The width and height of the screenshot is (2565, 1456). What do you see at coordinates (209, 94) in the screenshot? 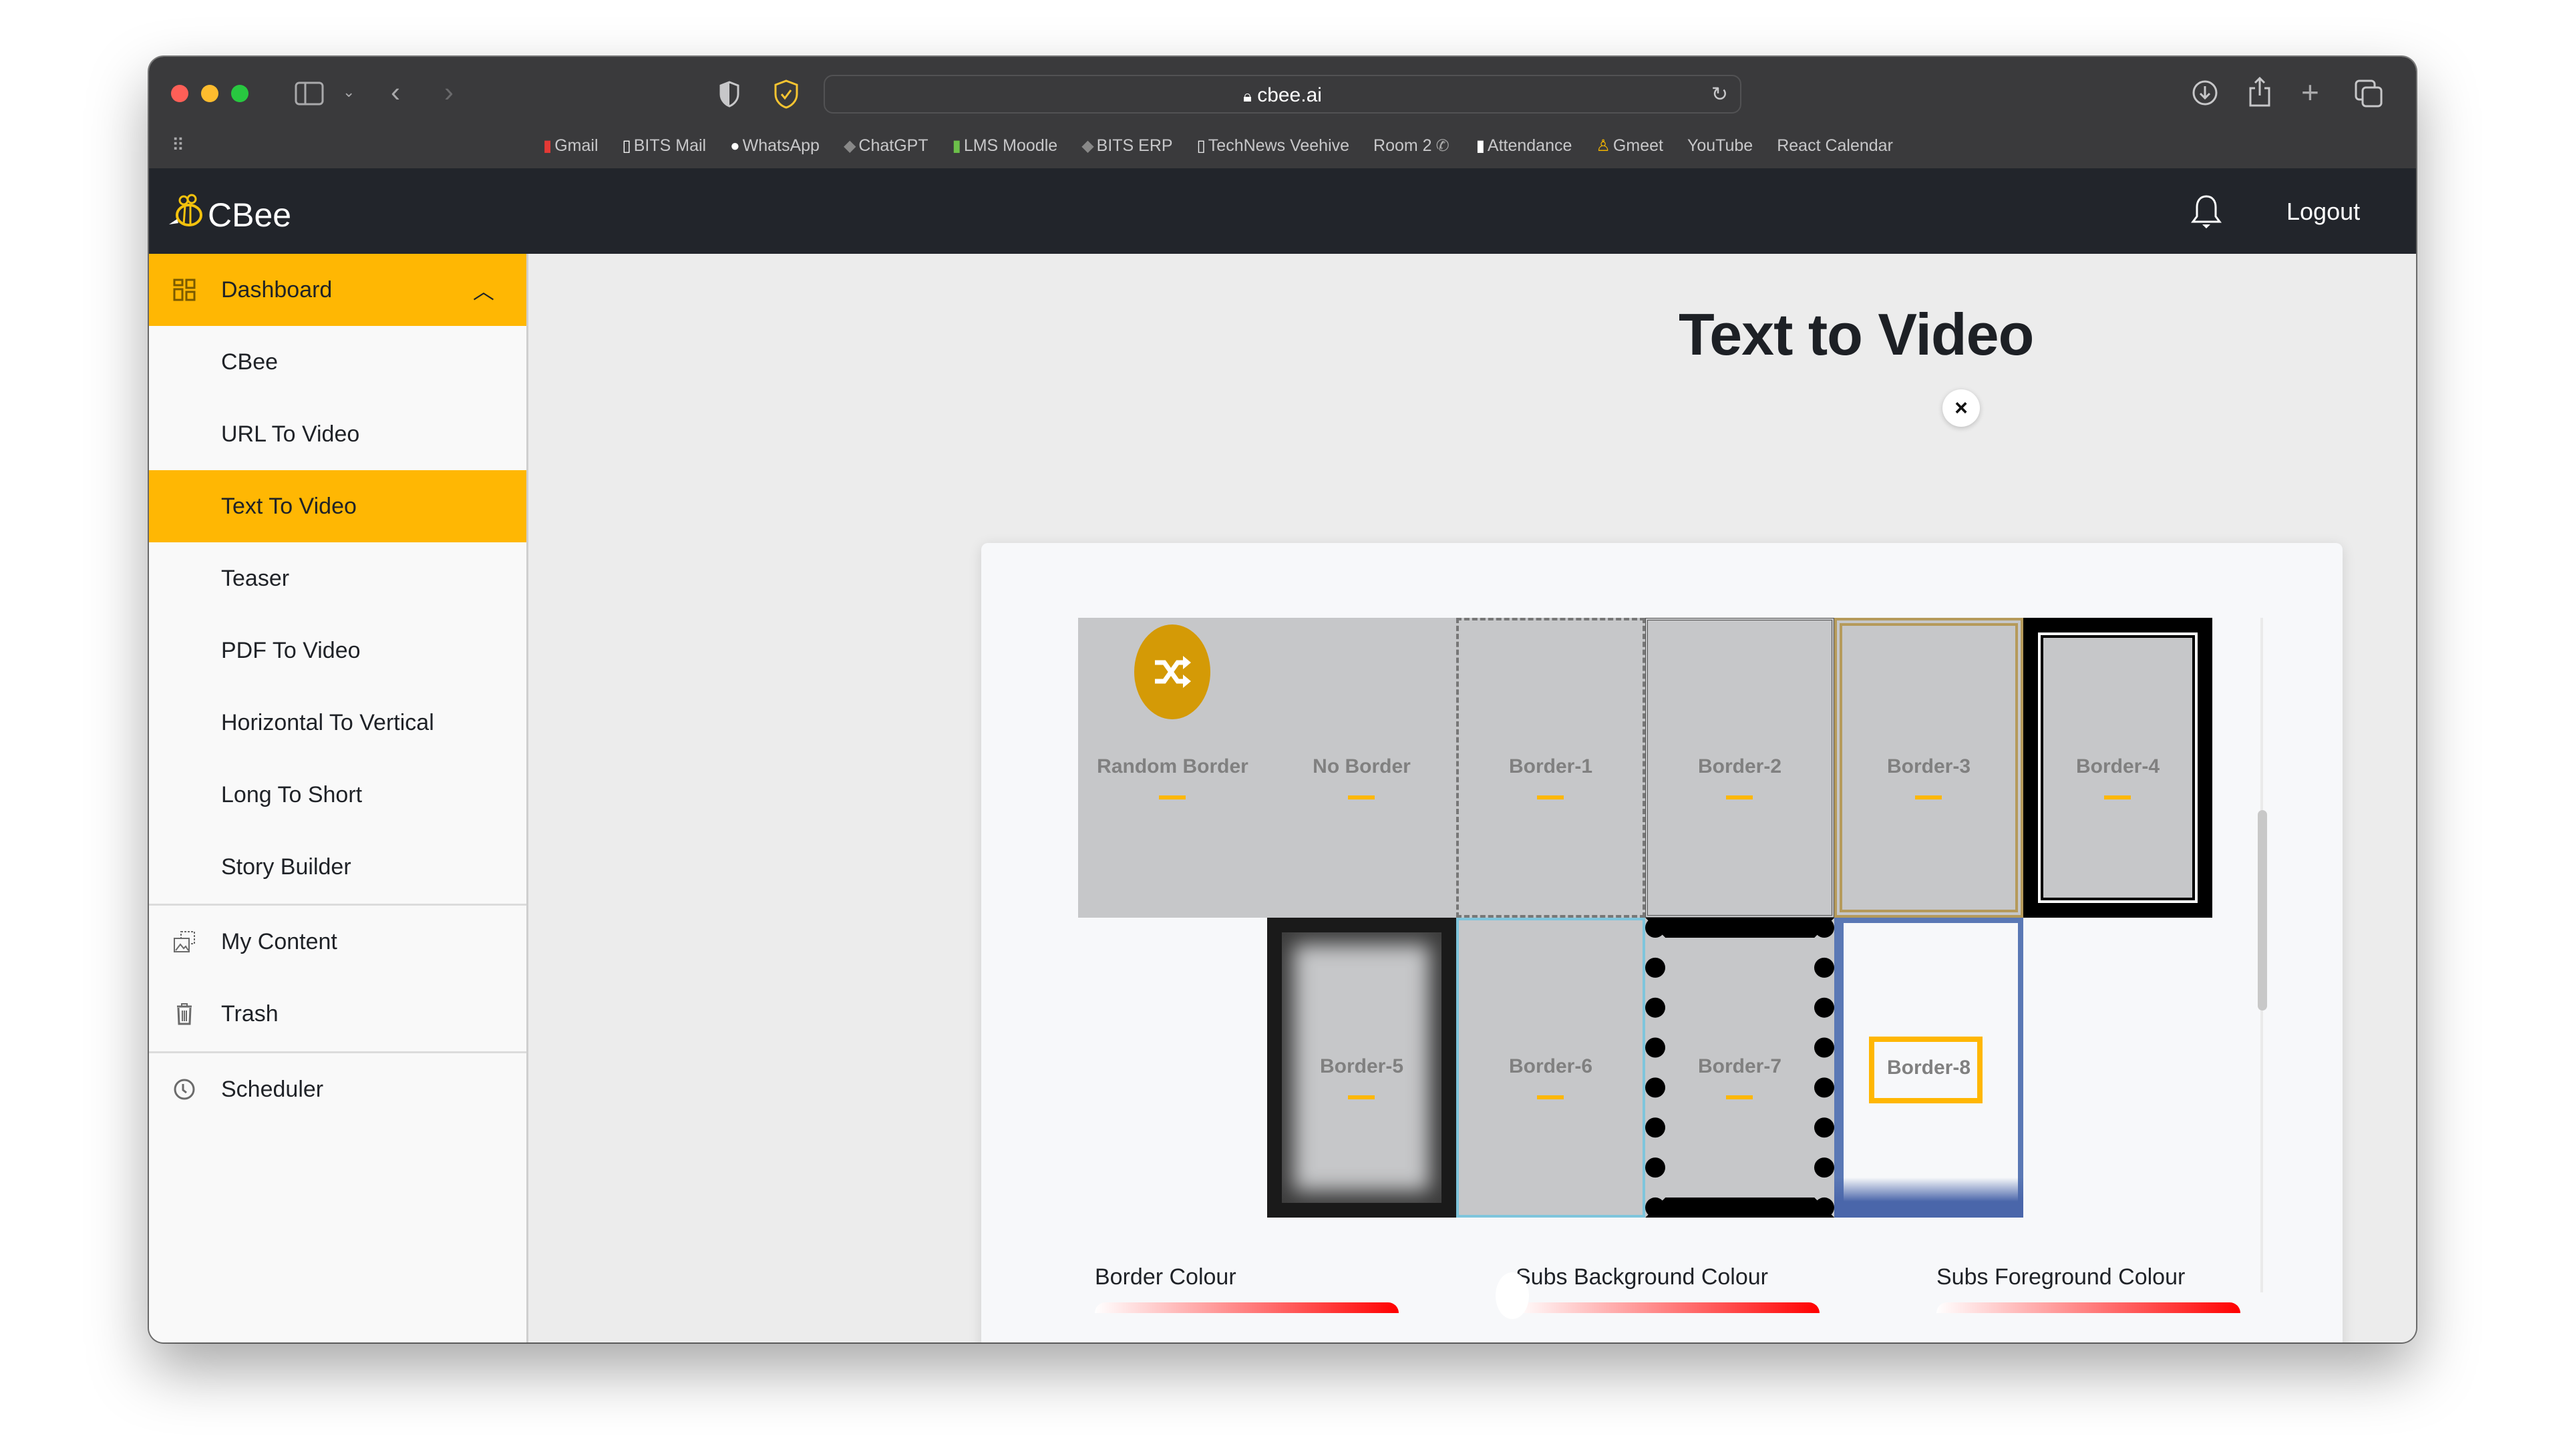
I see `minimize-window-button` at bounding box center [209, 94].